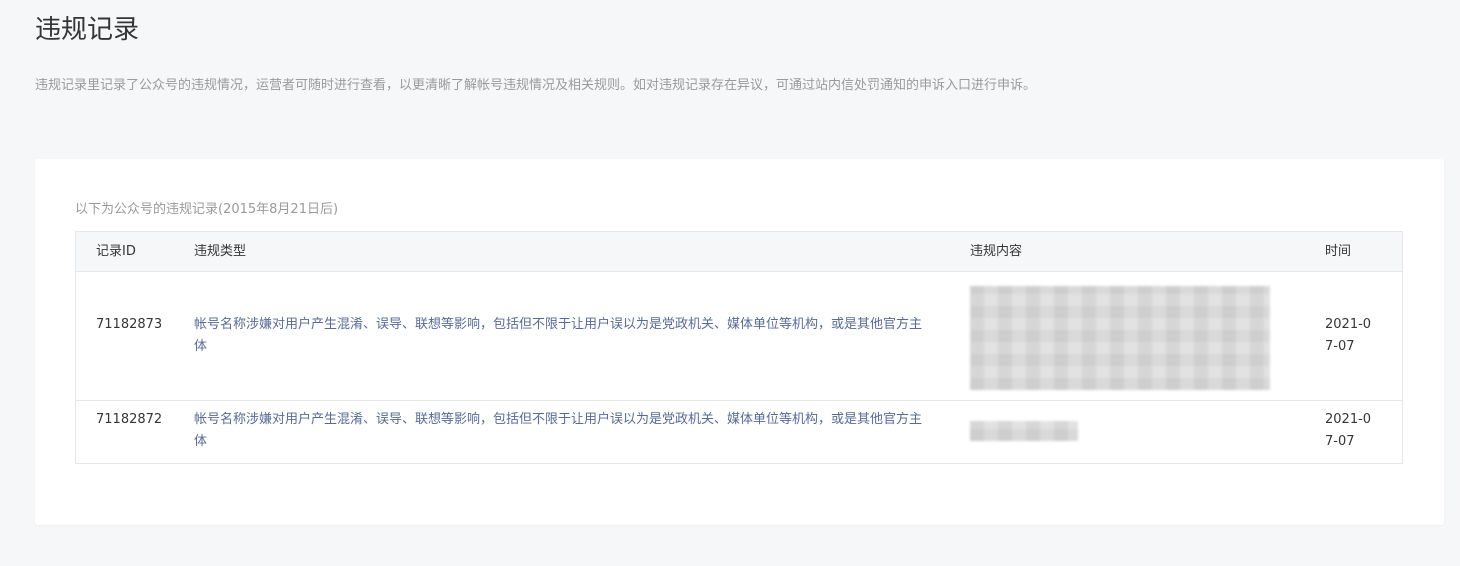  Describe the element at coordinates (87, 30) in the screenshot. I see `page-title: 违规记录` at that location.